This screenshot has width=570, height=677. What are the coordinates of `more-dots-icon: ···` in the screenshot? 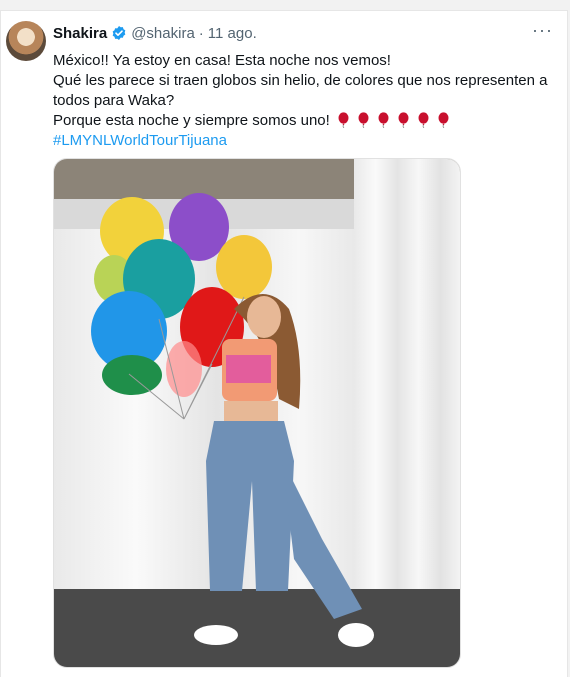 It's located at (542, 30).